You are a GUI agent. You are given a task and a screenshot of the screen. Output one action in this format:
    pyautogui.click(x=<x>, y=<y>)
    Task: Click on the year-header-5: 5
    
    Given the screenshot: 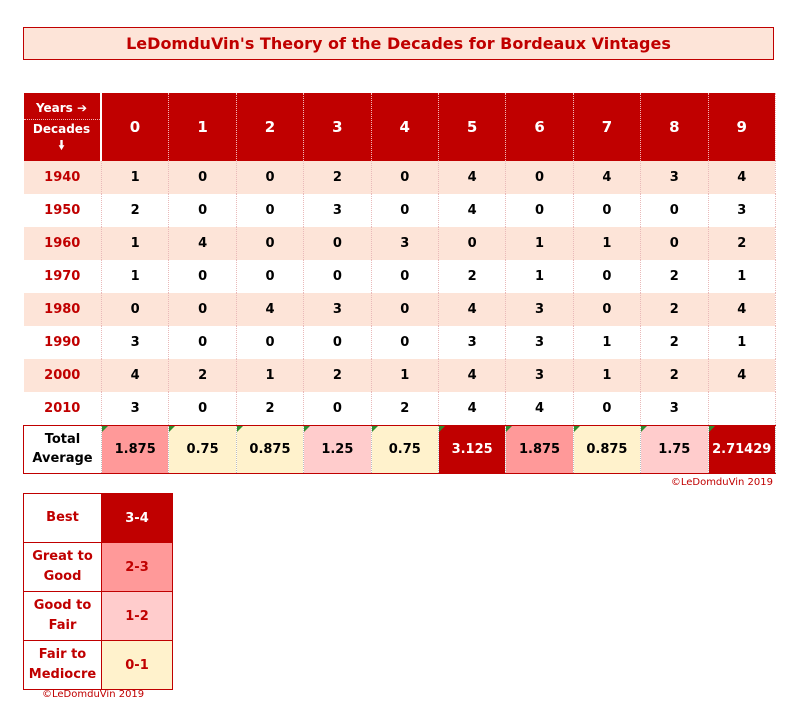 What is the action you would take?
    pyautogui.click(x=472, y=127)
    